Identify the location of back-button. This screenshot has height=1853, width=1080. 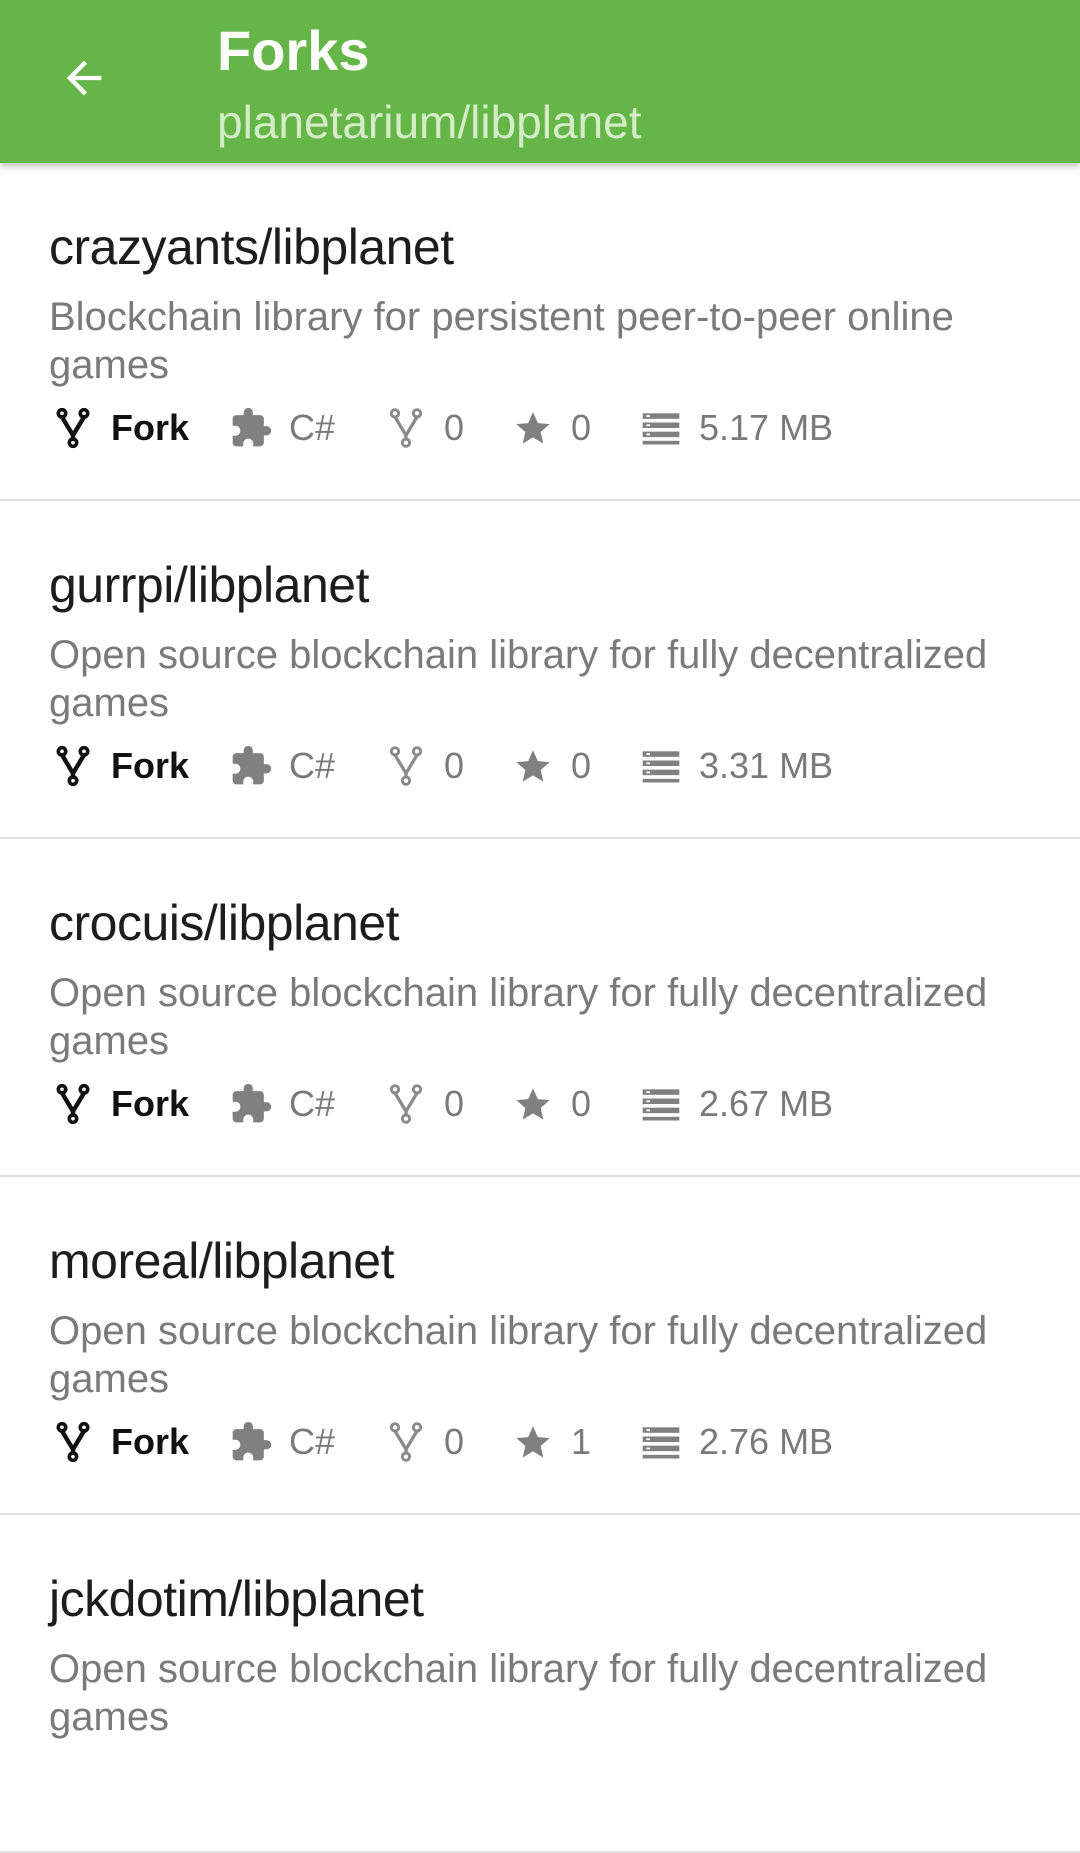
(84, 78).